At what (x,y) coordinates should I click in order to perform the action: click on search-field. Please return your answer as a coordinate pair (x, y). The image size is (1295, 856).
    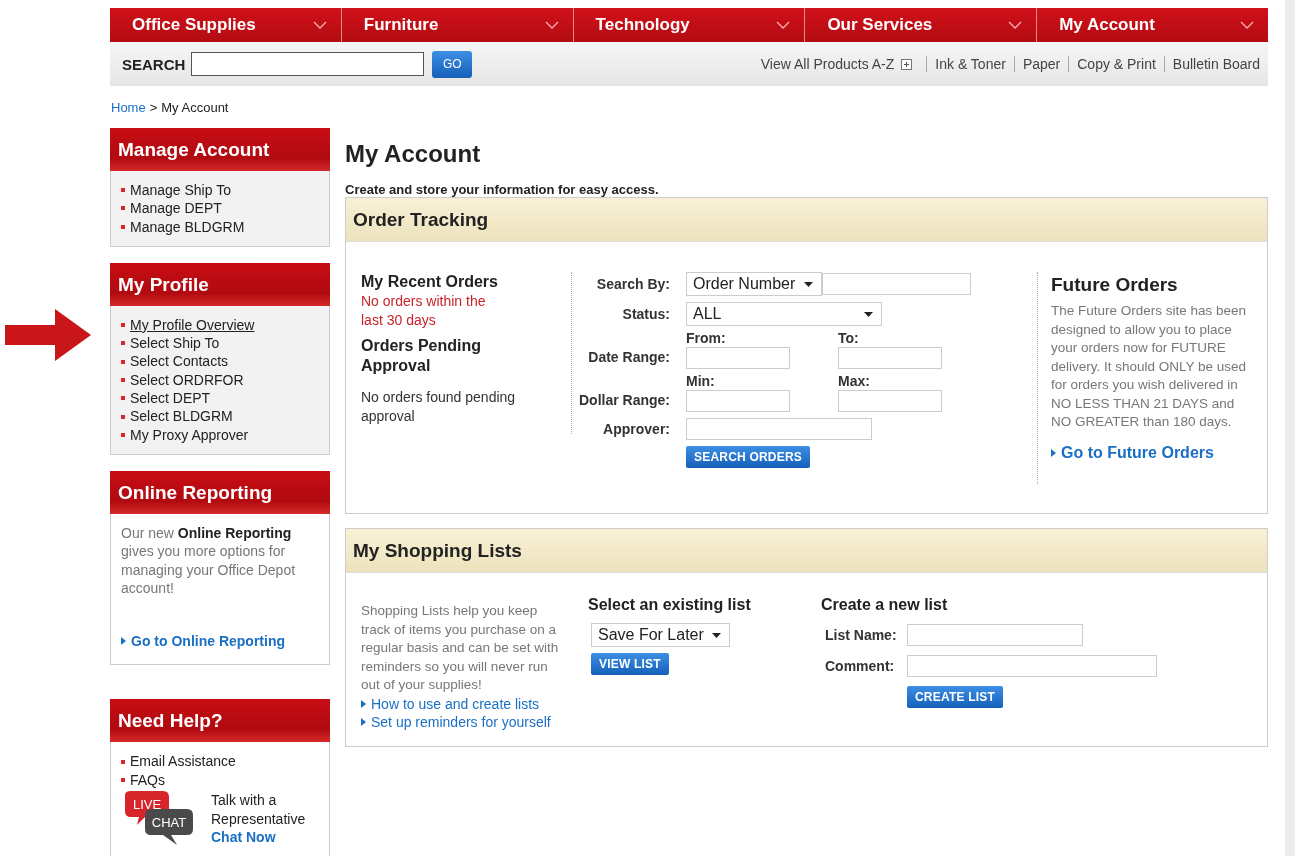
    Looking at the image, I should click on (308, 64).